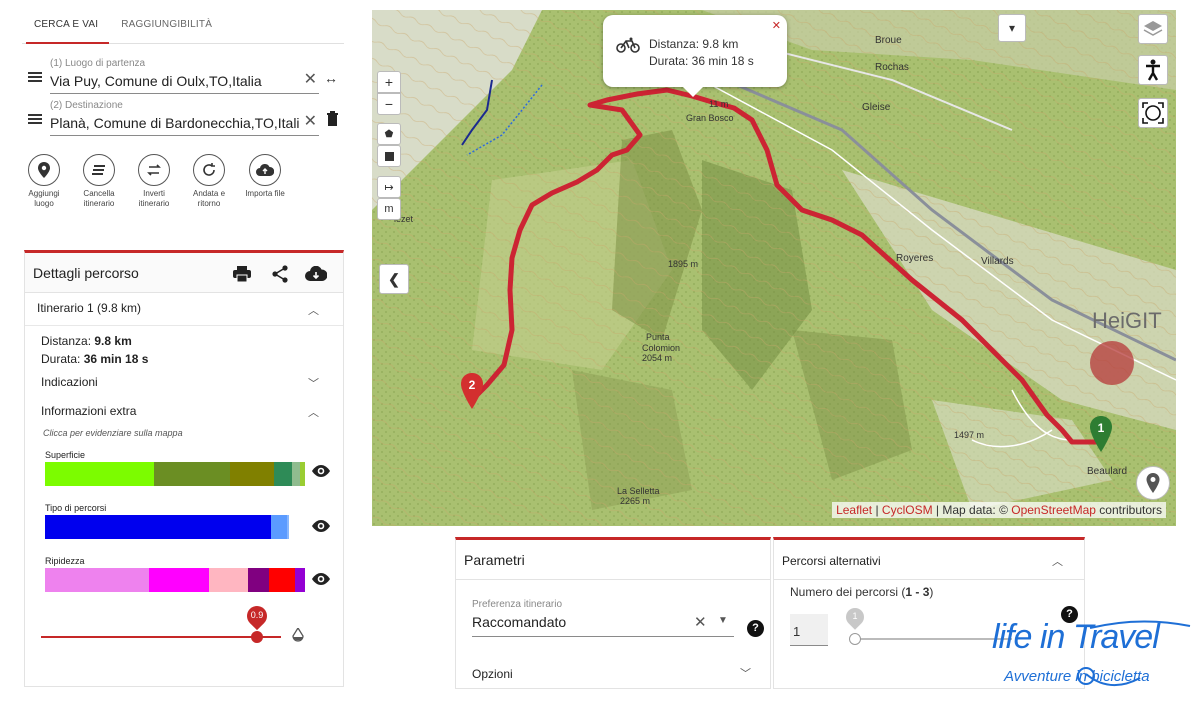  Describe the element at coordinates (310, 80) in the screenshot. I see `clear-start-icon: ✕` at that location.